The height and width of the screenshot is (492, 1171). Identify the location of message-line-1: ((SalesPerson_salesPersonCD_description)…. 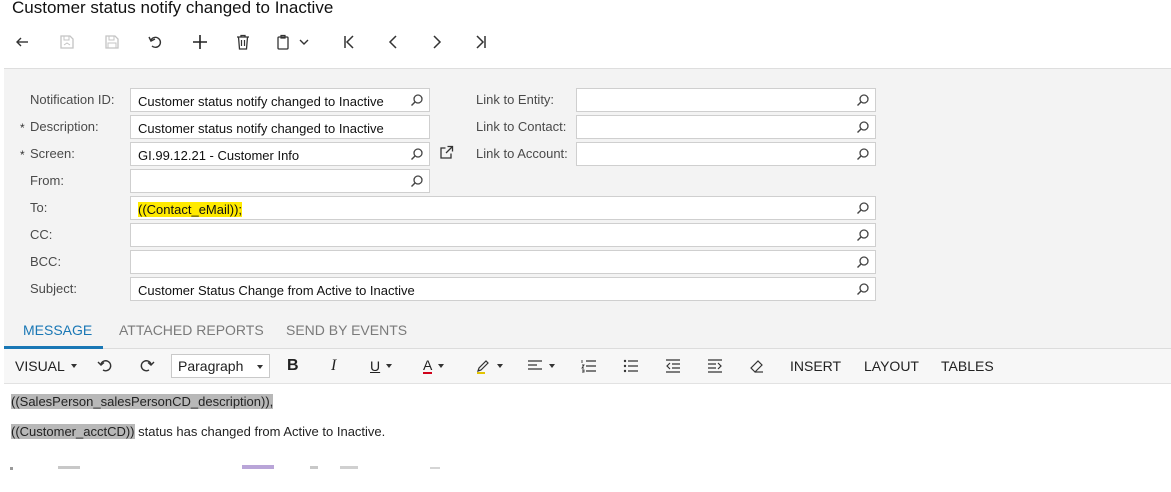
(142, 401).